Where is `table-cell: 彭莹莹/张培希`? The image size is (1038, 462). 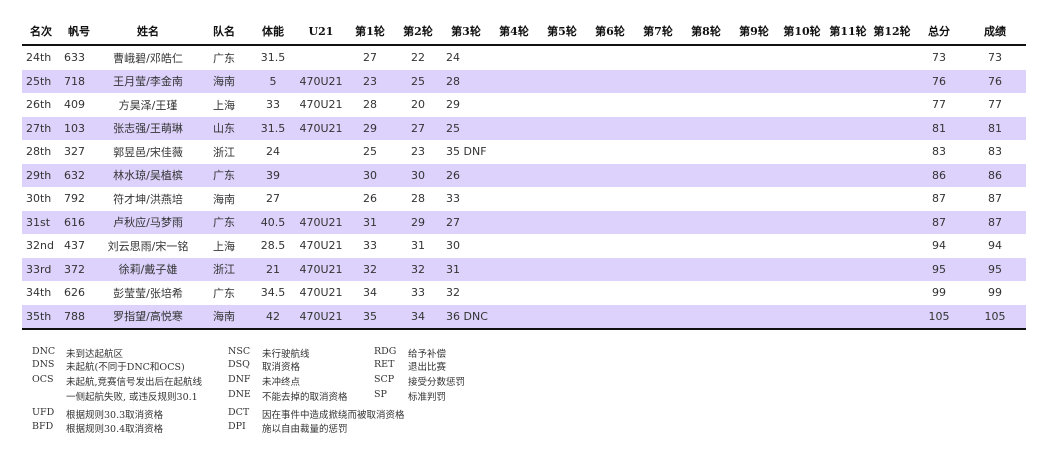 table-cell: 彭莹莹/张培希 is located at coordinates (148, 293).